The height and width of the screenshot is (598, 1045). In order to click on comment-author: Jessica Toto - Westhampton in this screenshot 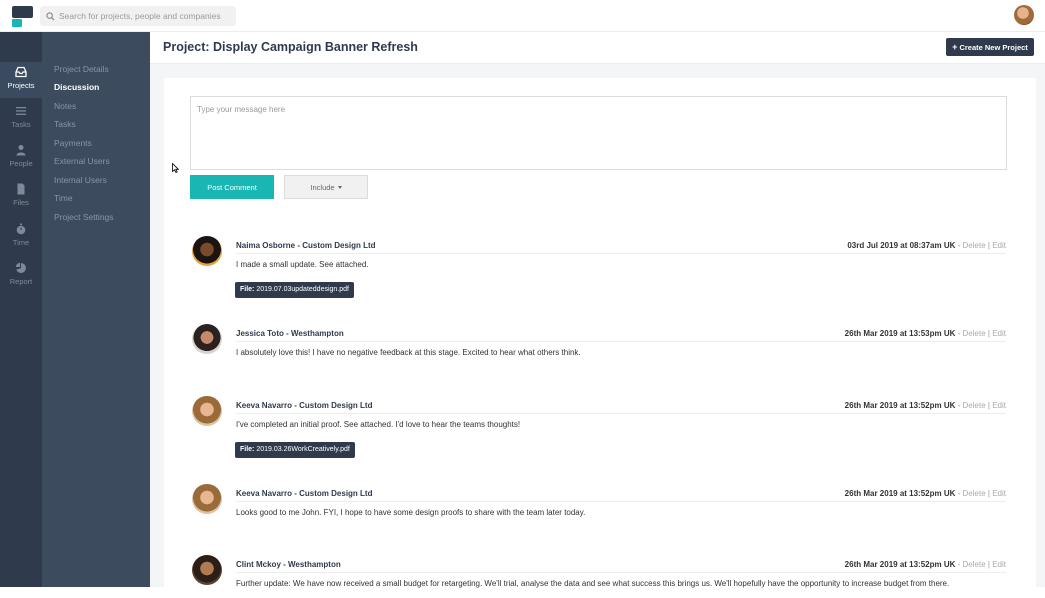, I will do `click(290, 333)`.